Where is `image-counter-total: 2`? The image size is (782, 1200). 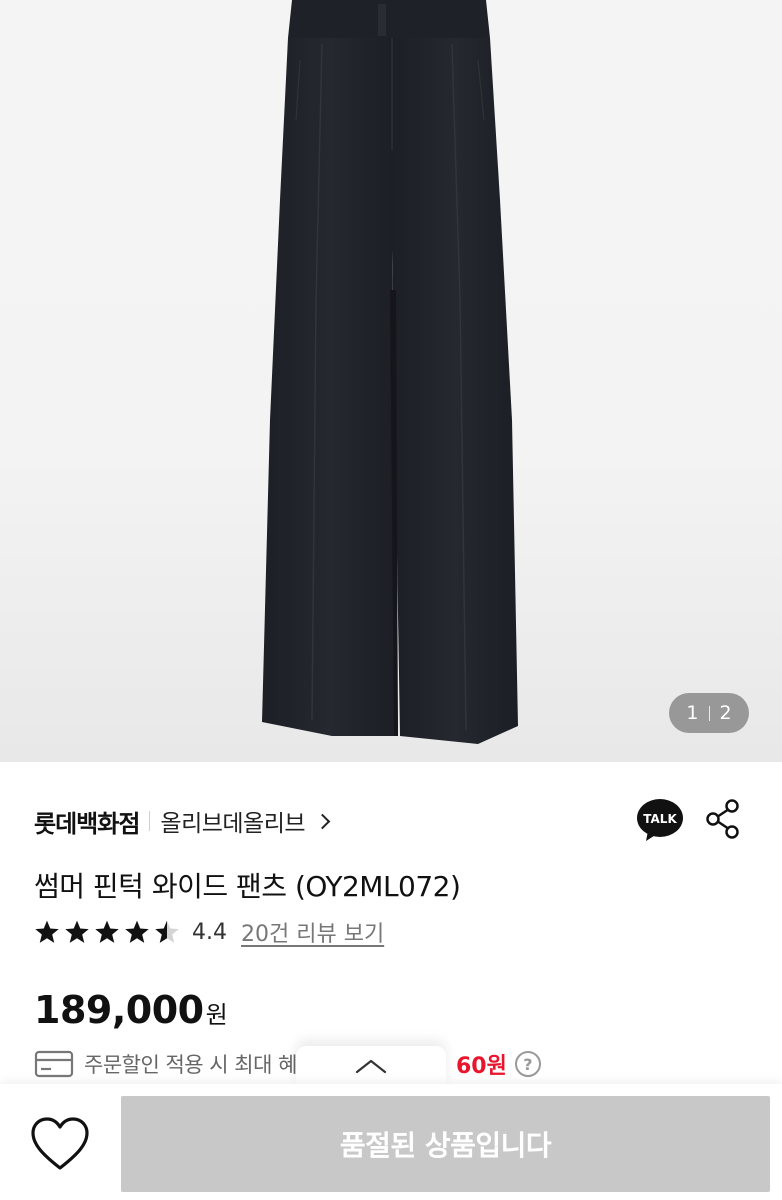 image-counter-total: 2 is located at coordinates (725, 713).